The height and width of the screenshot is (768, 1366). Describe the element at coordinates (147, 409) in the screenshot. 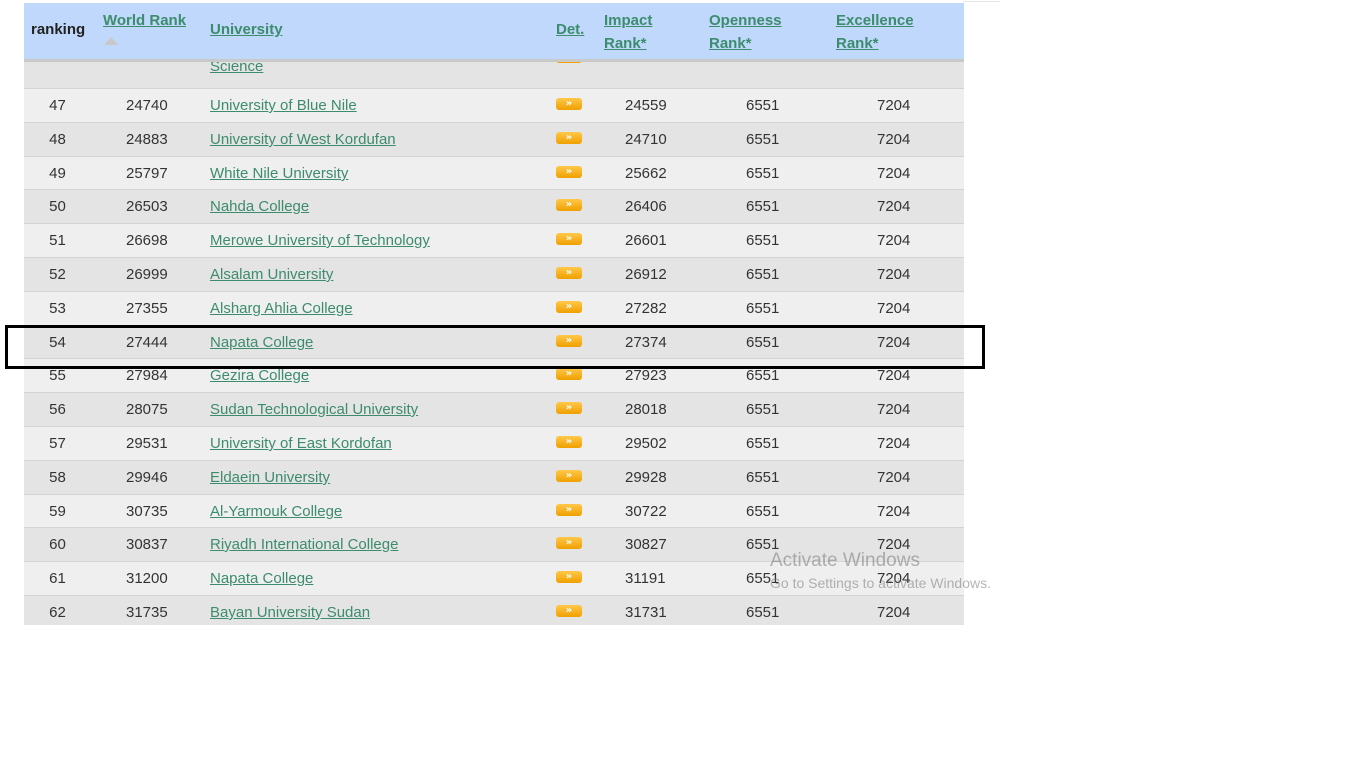

I see `cell-world-rank: 28075` at that location.